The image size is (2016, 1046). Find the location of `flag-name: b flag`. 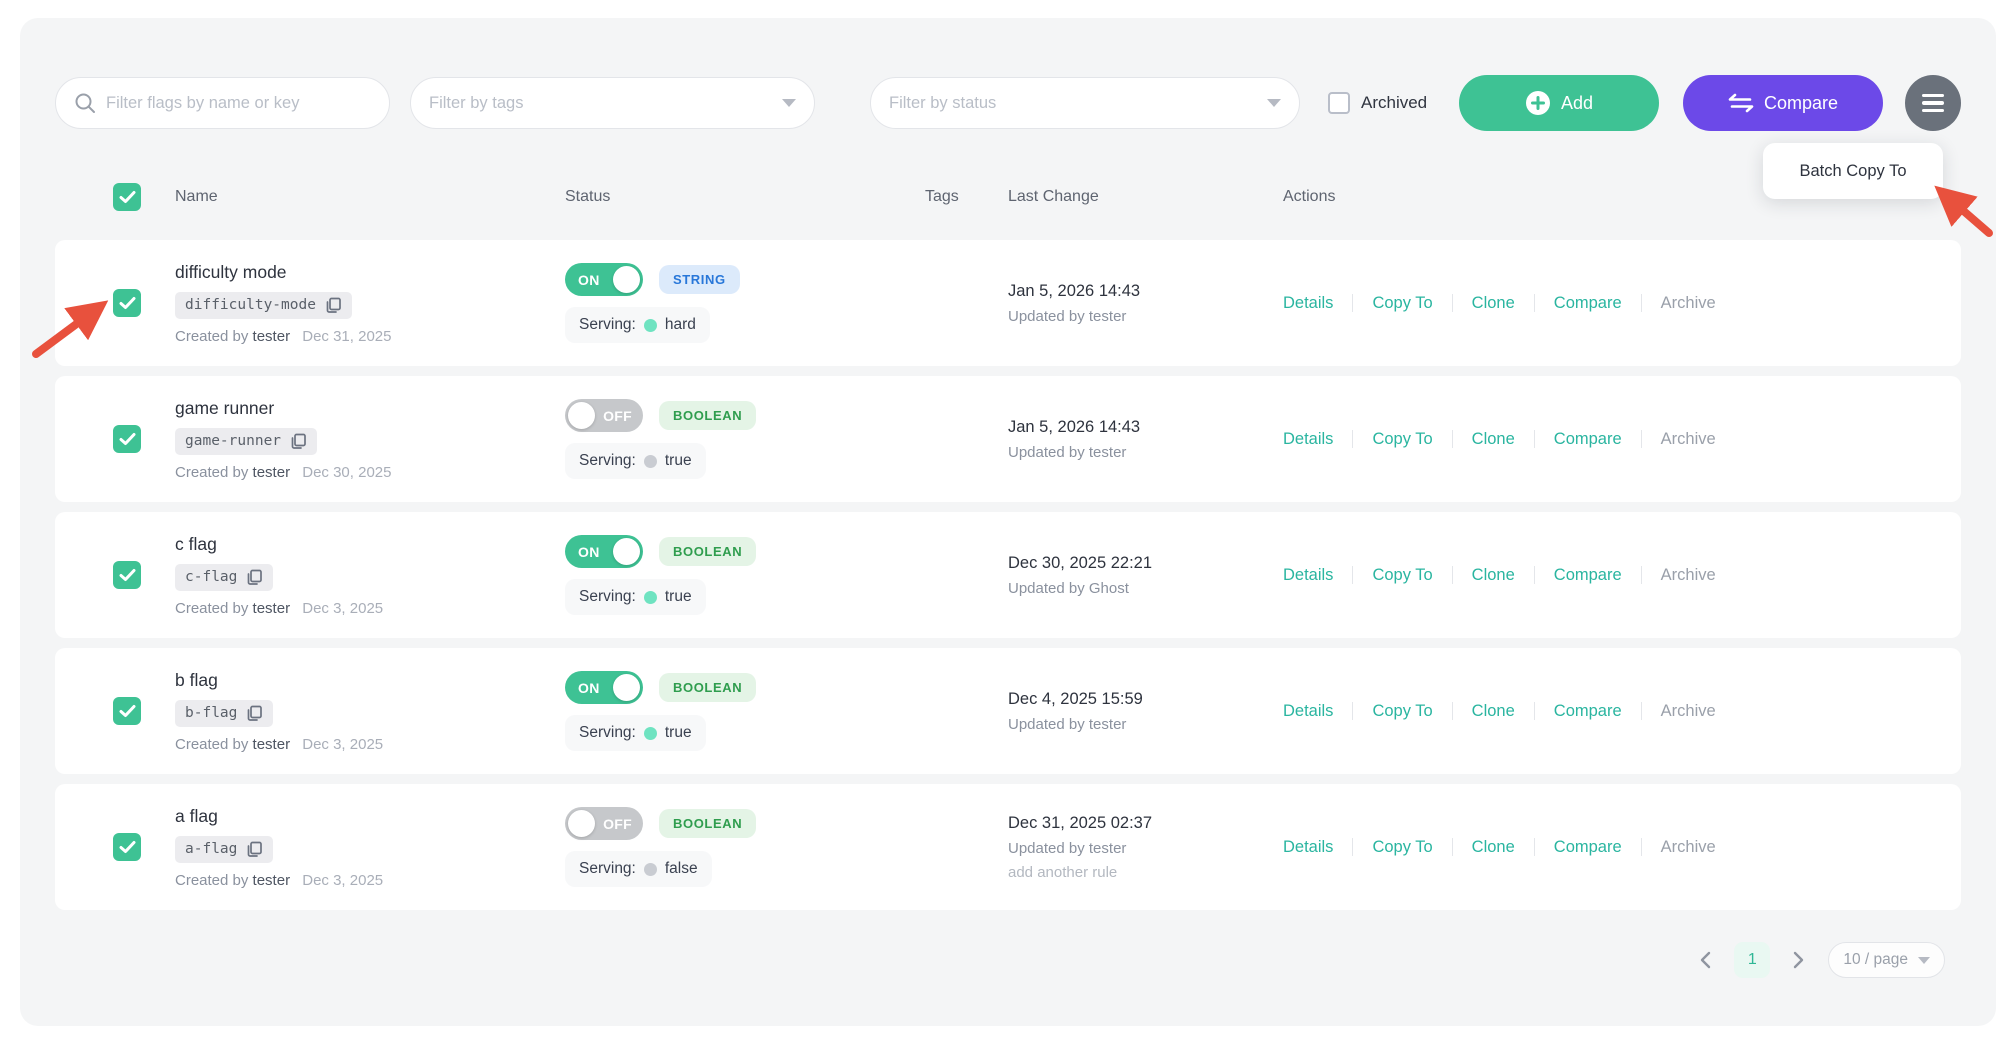

flag-name: b flag is located at coordinates (196, 679).